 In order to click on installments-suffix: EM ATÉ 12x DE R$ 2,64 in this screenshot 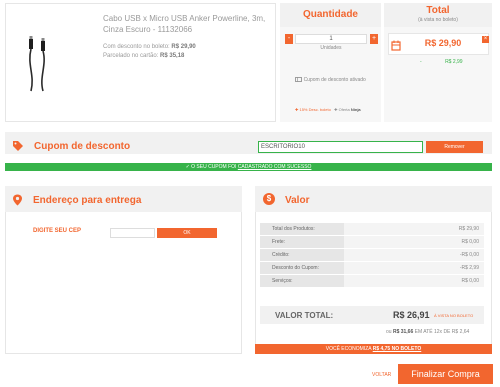, I will do `click(442, 332)`.